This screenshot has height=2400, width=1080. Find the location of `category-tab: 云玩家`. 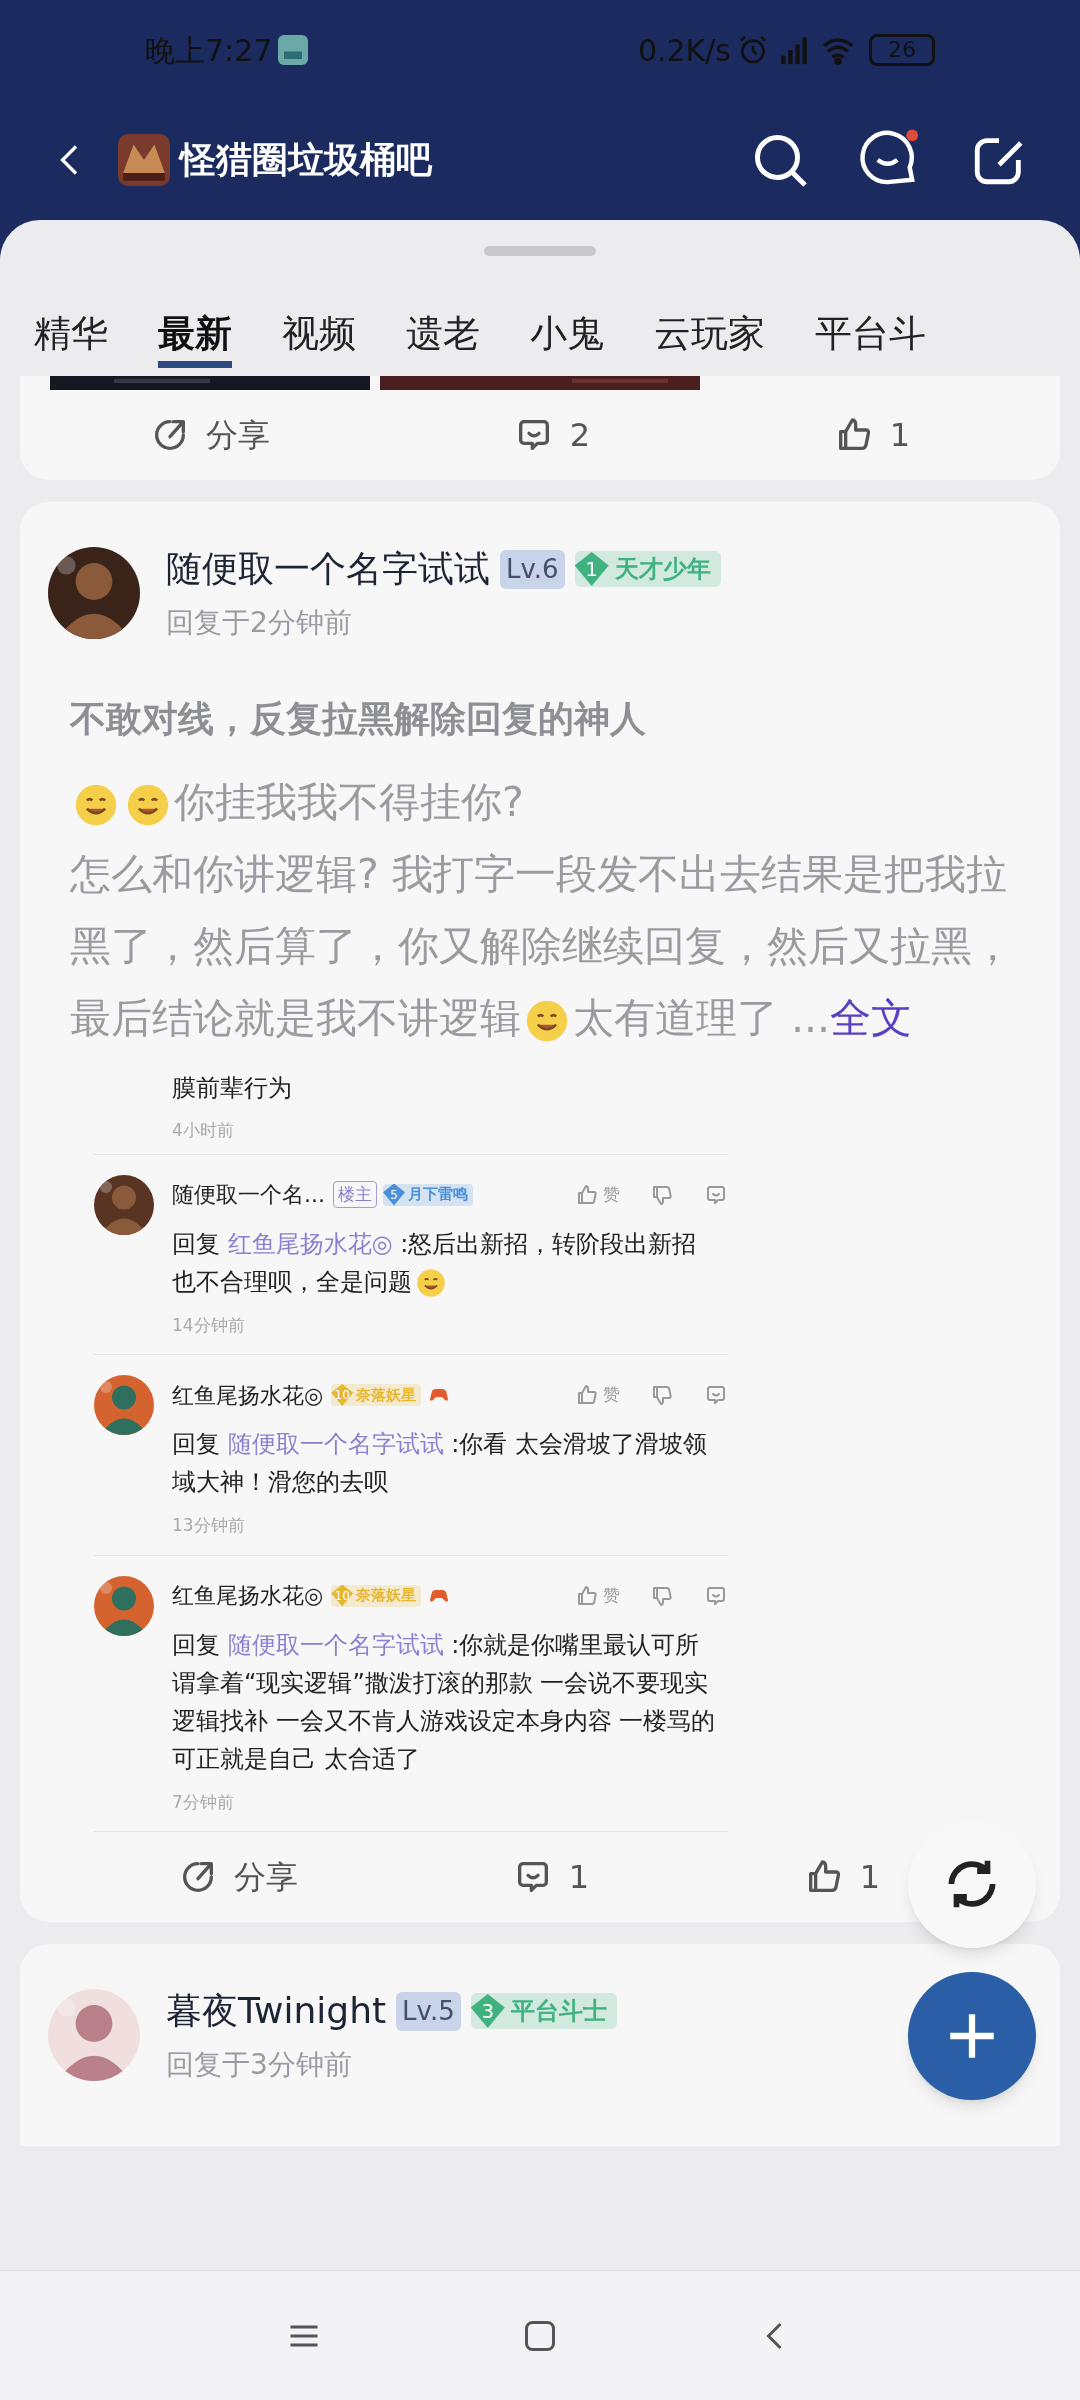

category-tab: 云玩家 is located at coordinates (709, 336).